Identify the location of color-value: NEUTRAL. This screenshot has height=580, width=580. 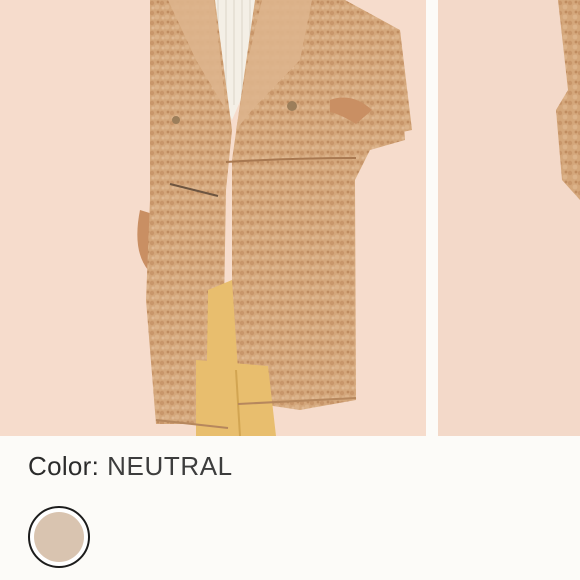
(170, 465).